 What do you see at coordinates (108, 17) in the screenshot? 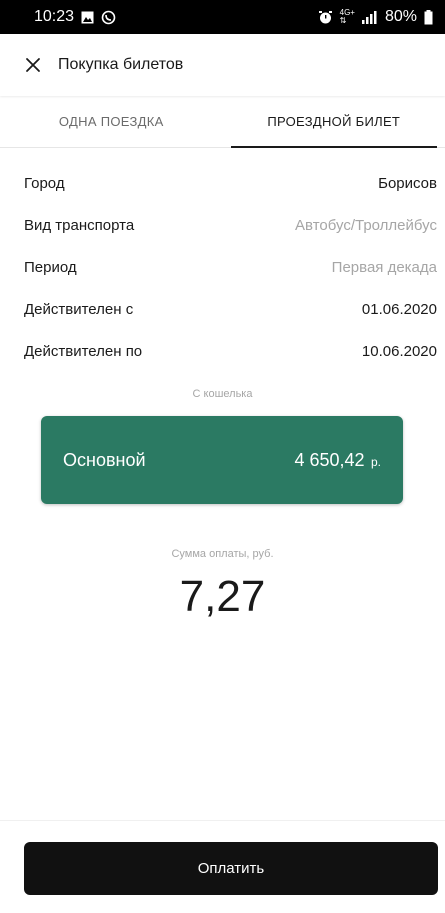
I see `viber-icon` at bounding box center [108, 17].